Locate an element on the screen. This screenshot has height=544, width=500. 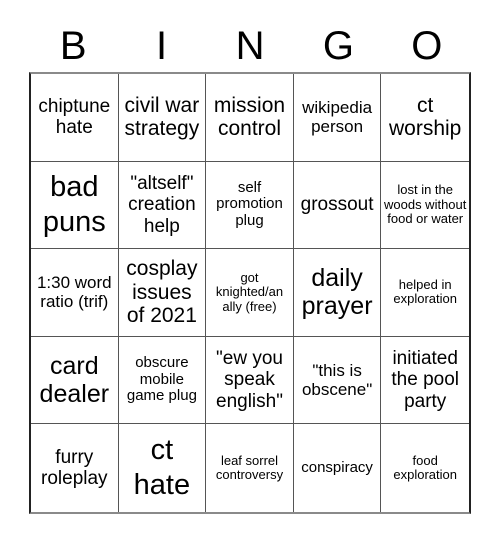
header-letter-i: I is located at coordinates (162, 46).